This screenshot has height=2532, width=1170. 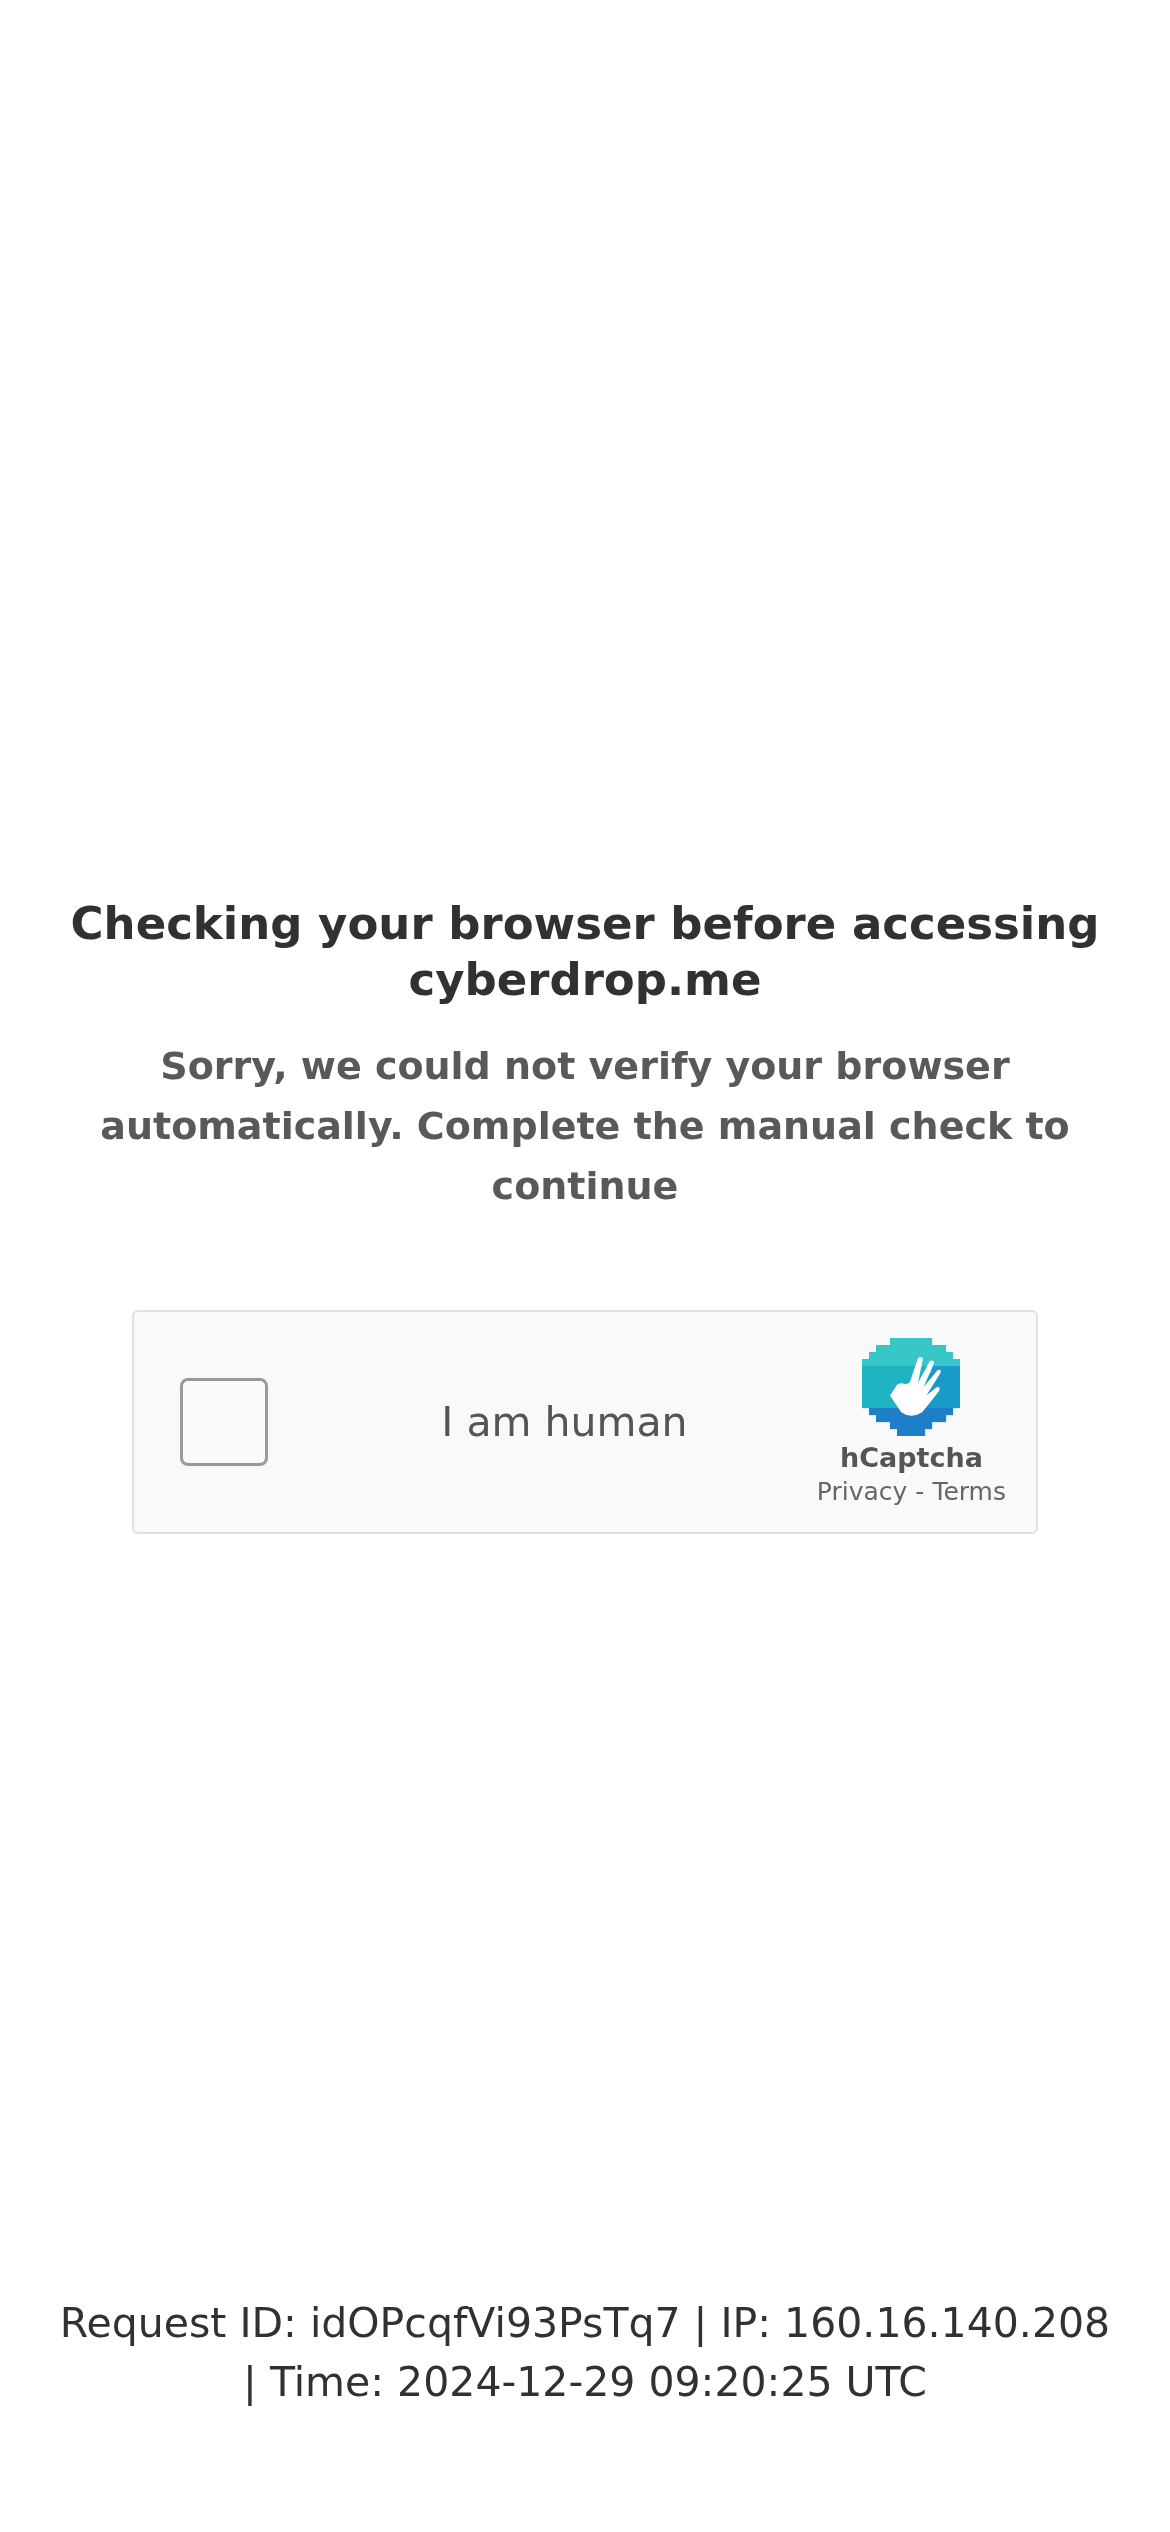 I want to click on verification-message: Sorry, we could not verify your browser automatically. Complete the manual check to continue, so click(x=585, y=1126).